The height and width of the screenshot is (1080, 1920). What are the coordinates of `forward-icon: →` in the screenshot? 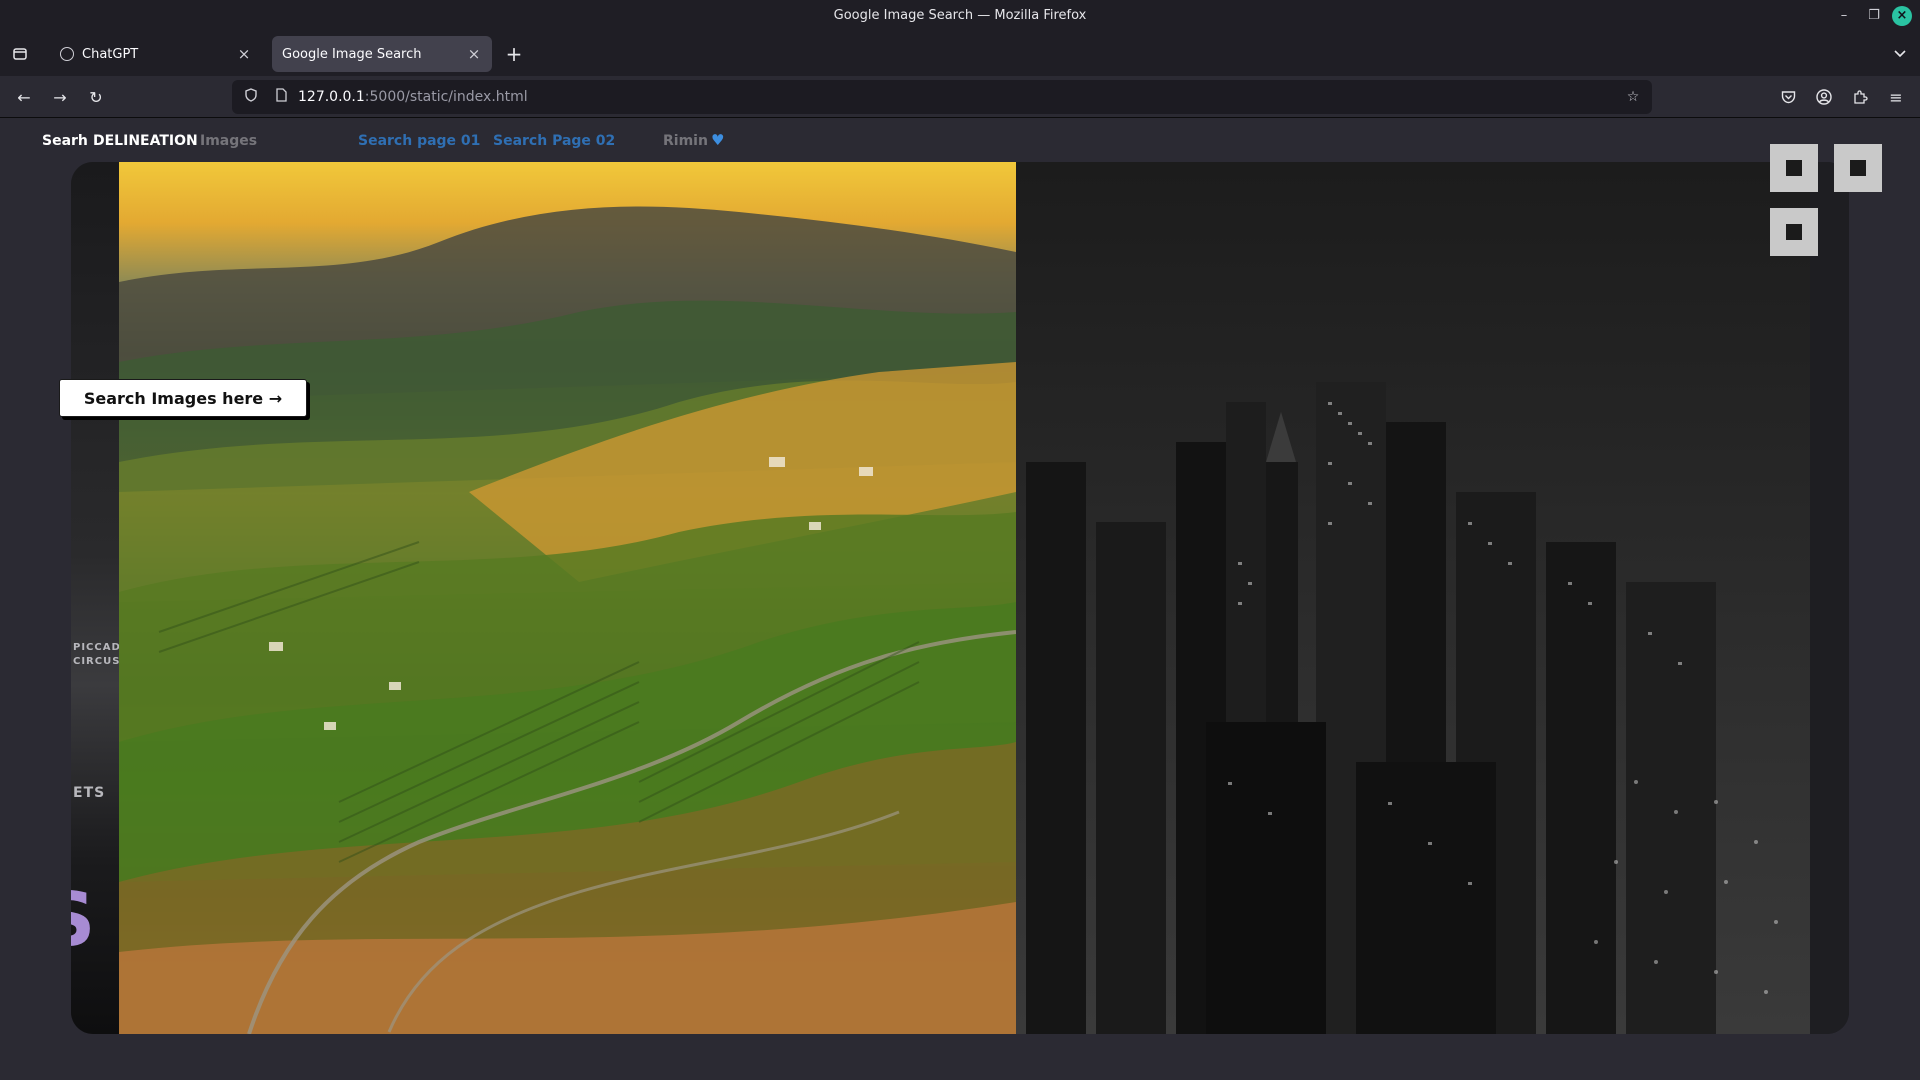 It's located at (60, 97).